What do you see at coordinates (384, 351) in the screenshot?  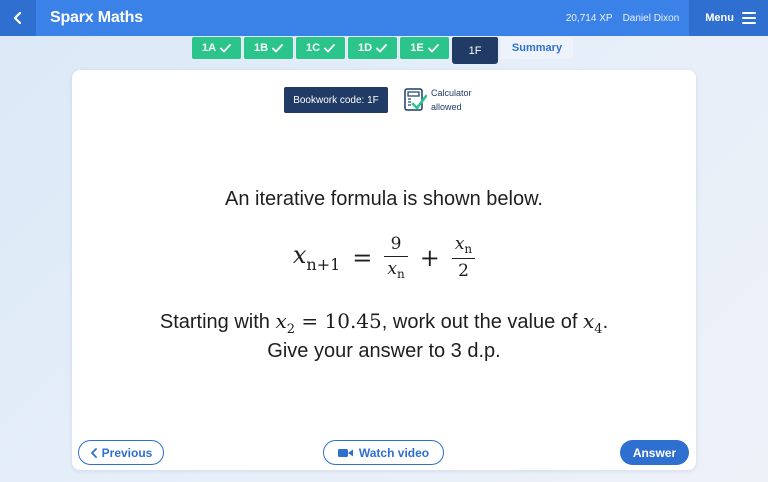 I see `question-precision: Give your answer to 3 d.p.` at bounding box center [384, 351].